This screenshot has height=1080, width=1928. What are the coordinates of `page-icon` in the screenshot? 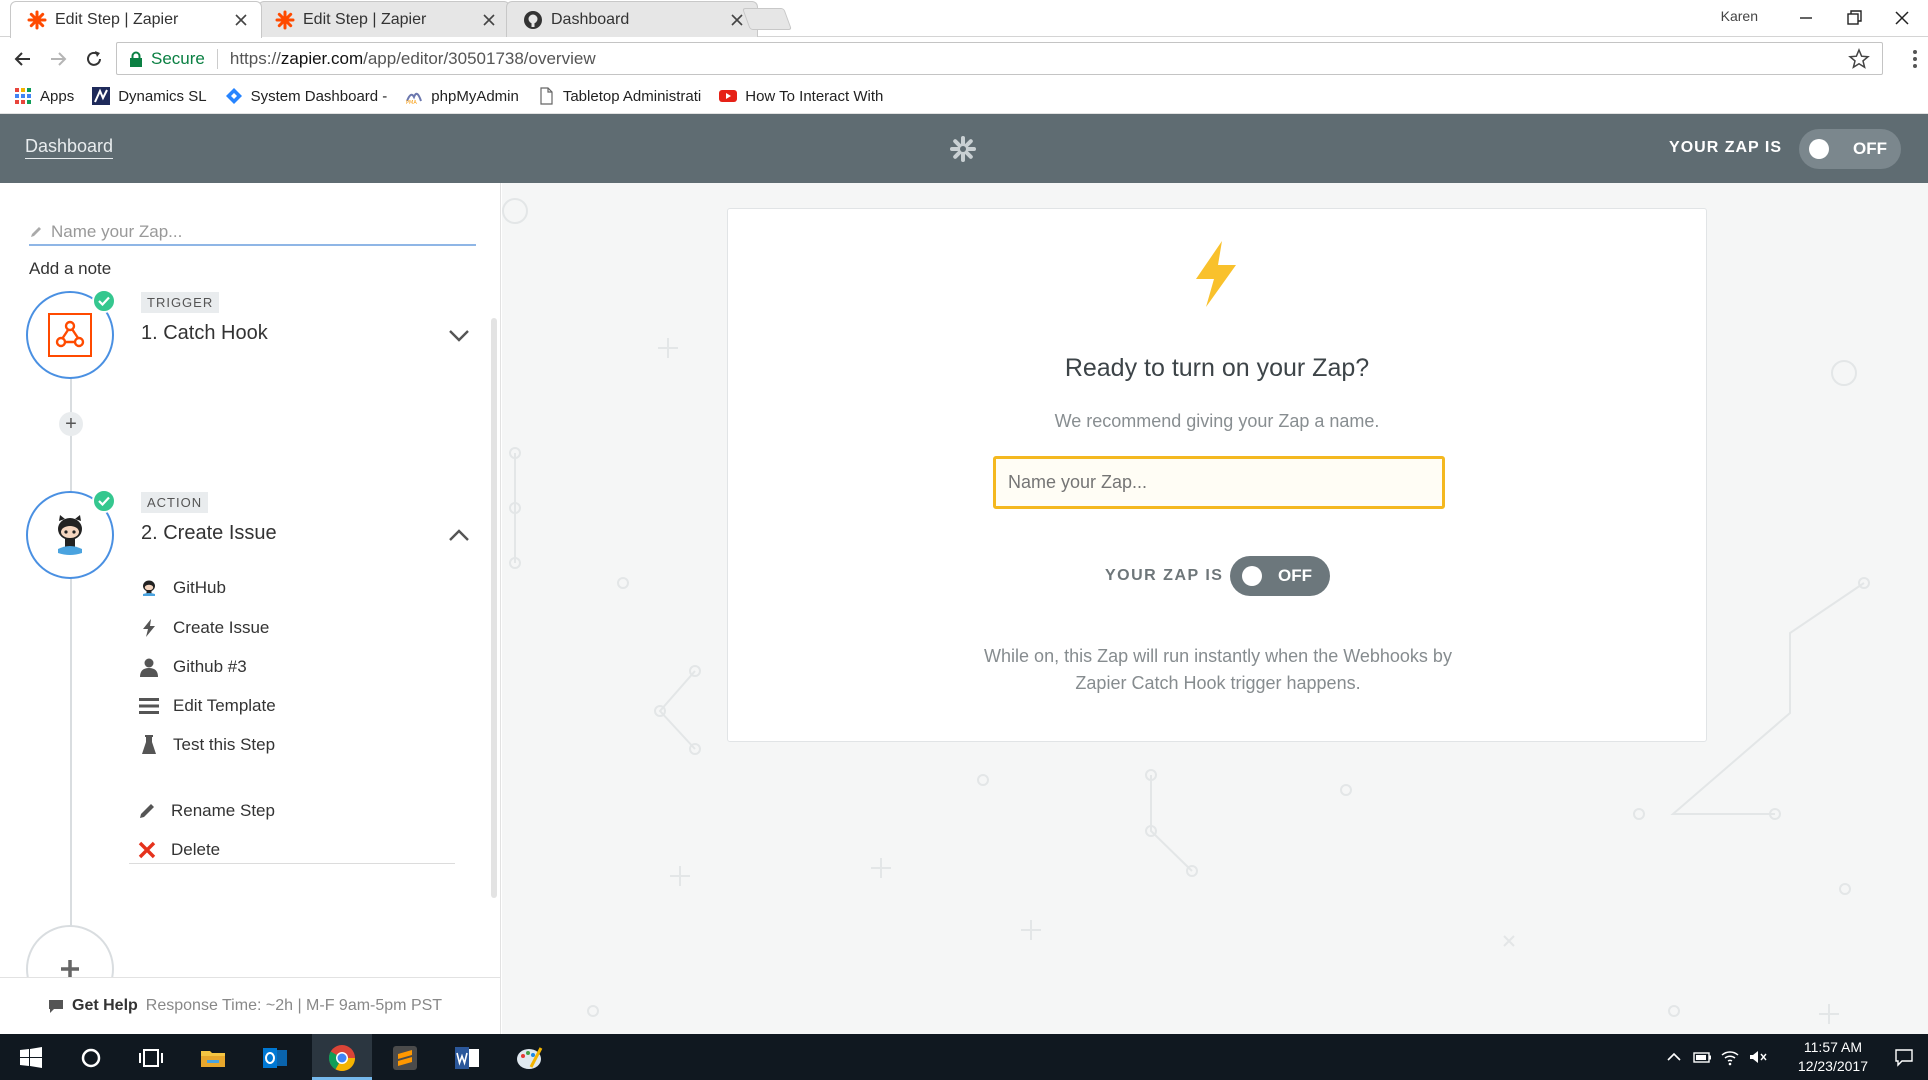 It's located at (546, 96).